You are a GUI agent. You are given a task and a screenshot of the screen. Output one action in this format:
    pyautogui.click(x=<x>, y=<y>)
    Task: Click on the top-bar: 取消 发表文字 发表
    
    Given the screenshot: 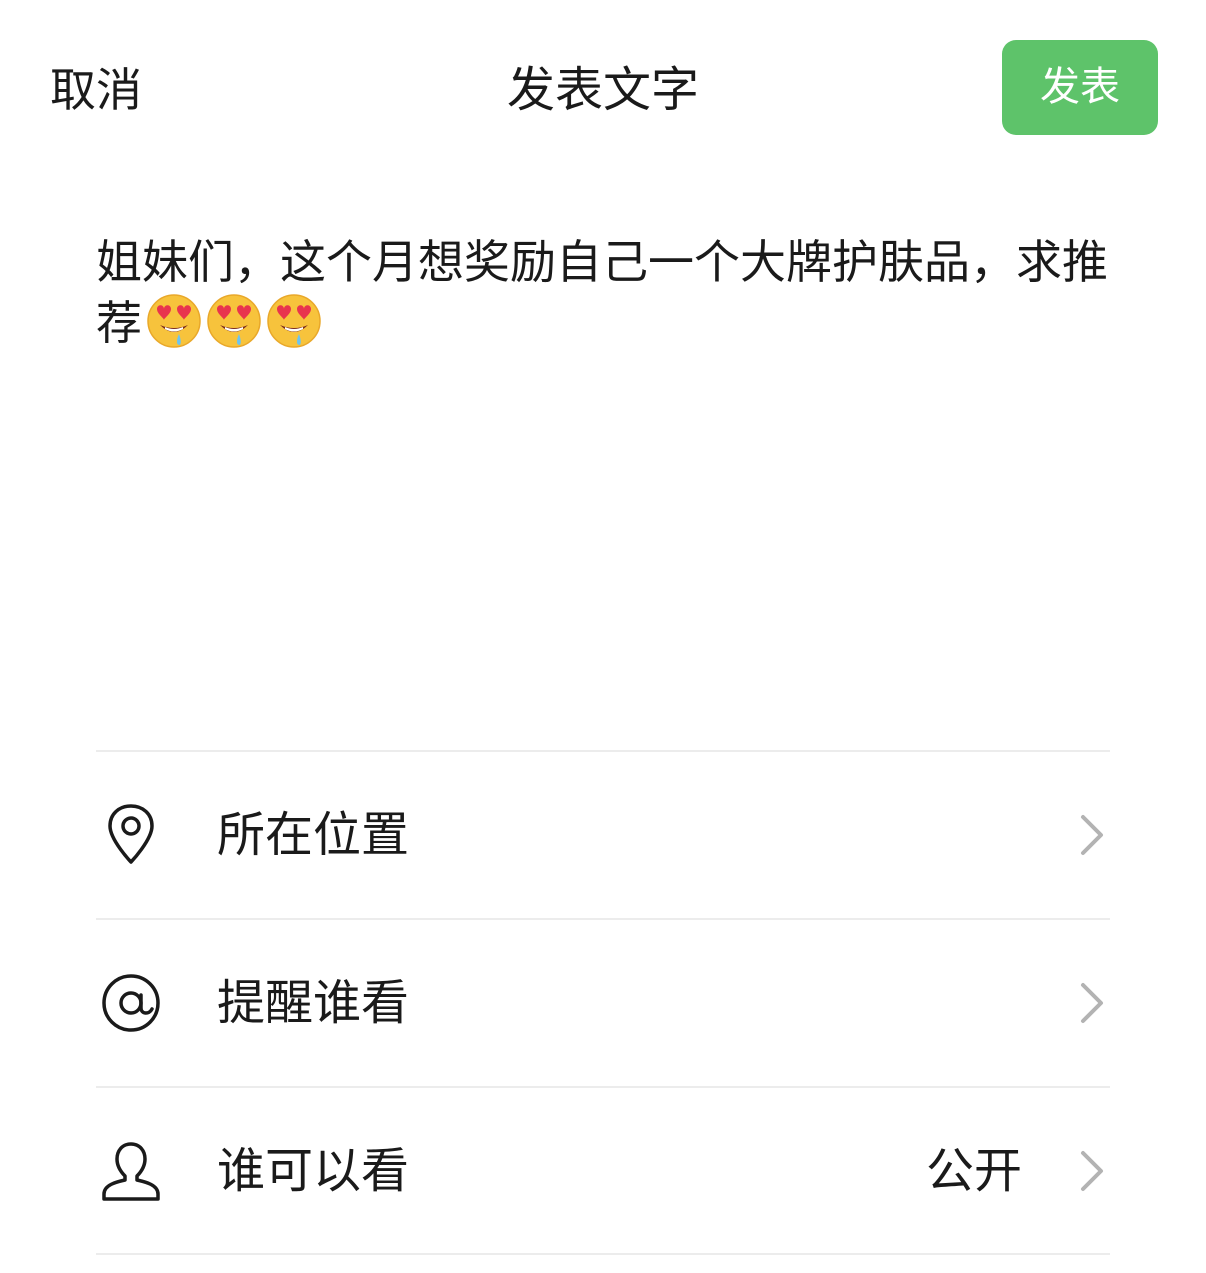 What is the action you would take?
    pyautogui.click(x=603, y=90)
    